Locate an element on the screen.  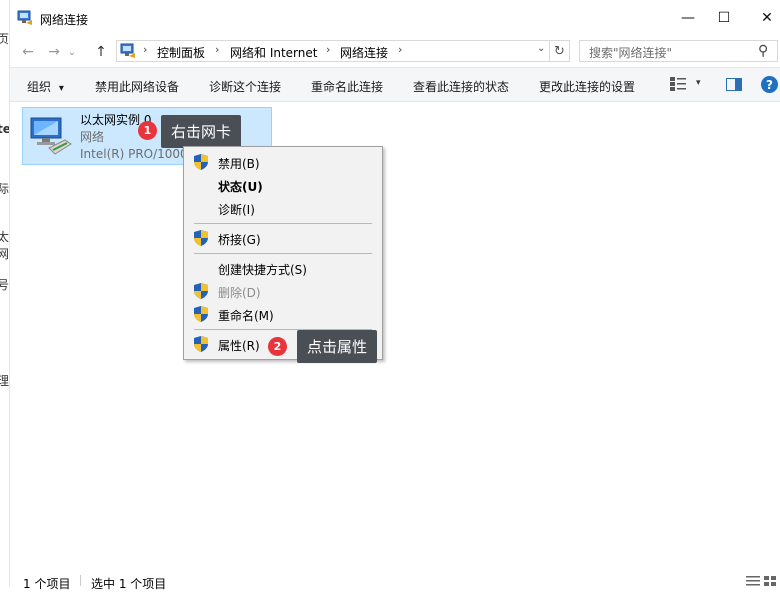
refresh-button: ↻ is located at coordinates (560, 51).